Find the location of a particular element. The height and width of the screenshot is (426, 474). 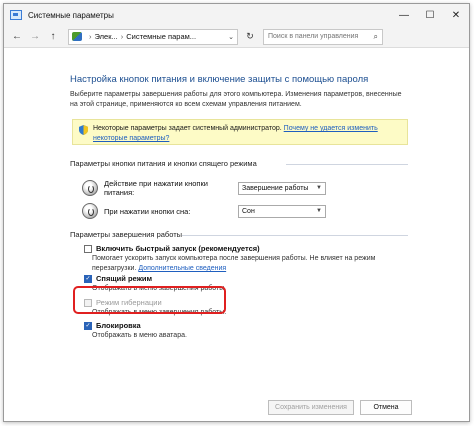

search-icon: ⌕ is located at coordinates (376, 37).